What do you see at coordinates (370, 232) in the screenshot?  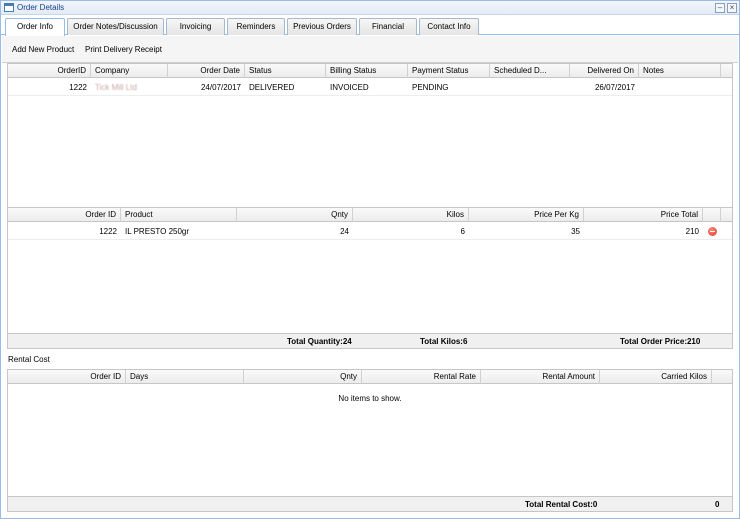 I see `table-row: 1222 IL PRESTO 250gr 24 6 35 210` at bounding box center [370, 232].